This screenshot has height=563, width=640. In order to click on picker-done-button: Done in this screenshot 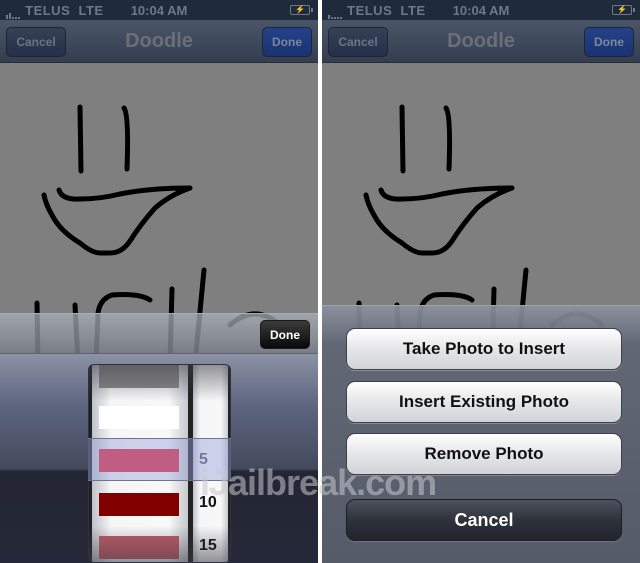, I will do `click(285, 334)`.